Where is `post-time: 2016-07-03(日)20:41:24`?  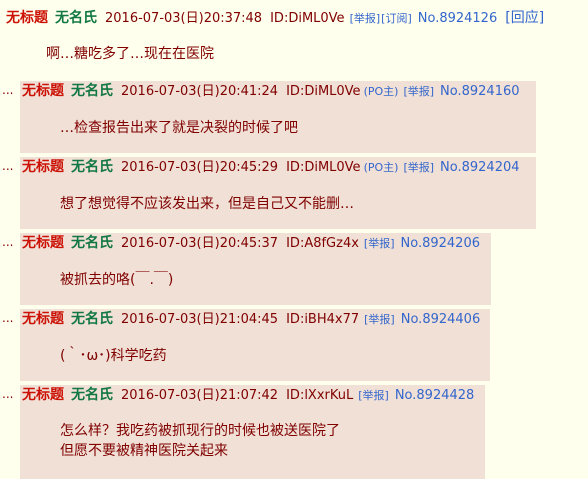
post-time: 2016-07-03(日)20:41:24 is located at coordinates (200, 91).